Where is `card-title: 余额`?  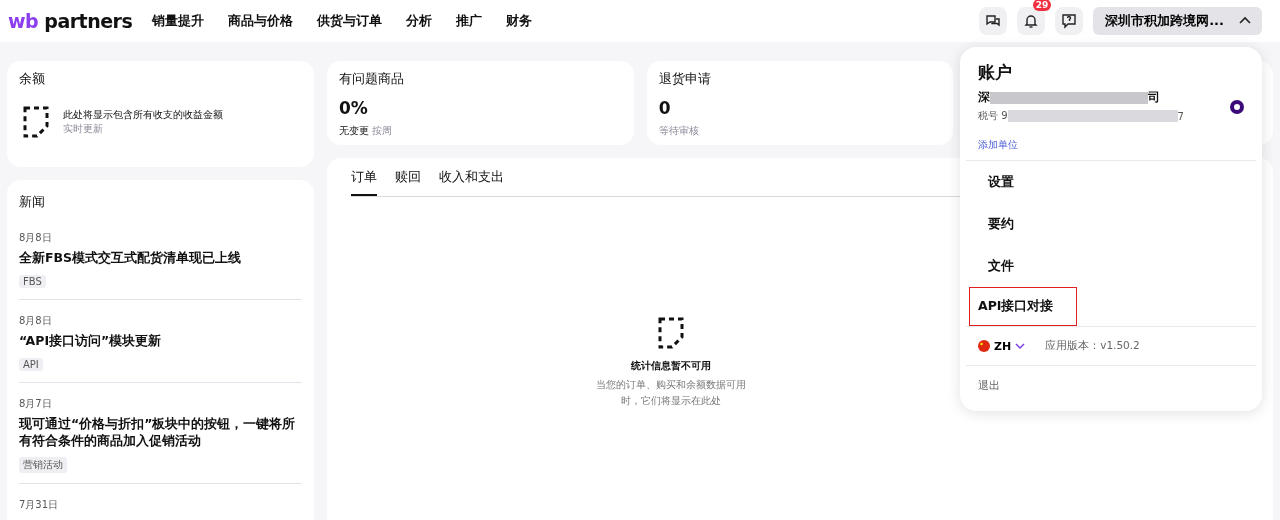 card-title: 余额 is located at coordinates (32, 79).